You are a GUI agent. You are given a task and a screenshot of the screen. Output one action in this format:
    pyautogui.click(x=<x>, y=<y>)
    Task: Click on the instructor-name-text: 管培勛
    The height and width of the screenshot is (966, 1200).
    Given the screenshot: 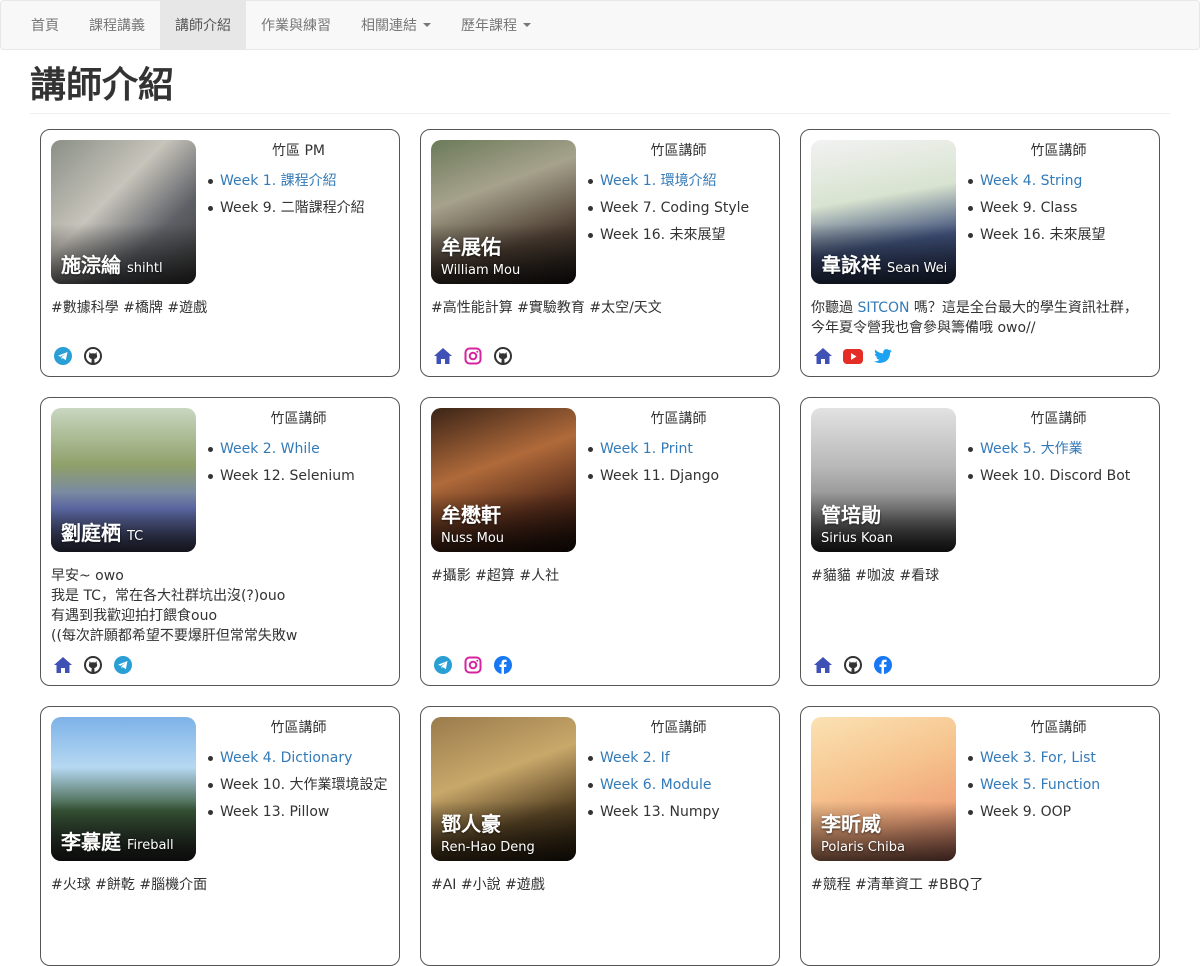 What is the action you would take?
    pyautogui.click(x=851, y=515)
    